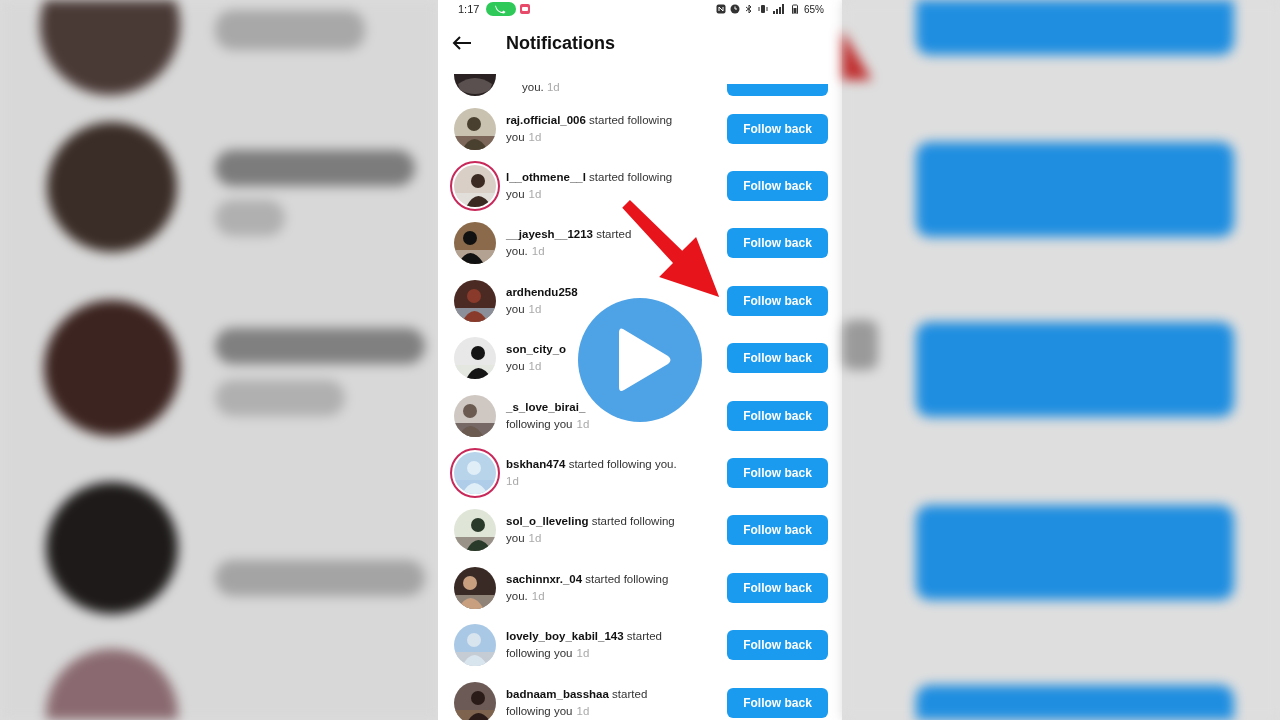  Describe the element at coordinates (735, 9) in the screenshot. I see `alarm-icon` at that location.